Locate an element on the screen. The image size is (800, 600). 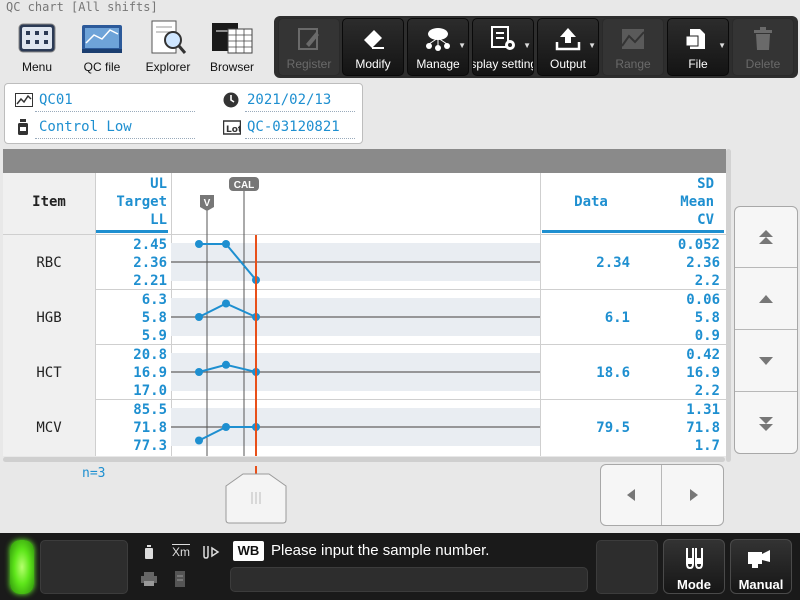
ul-value: 20.8 is located at coordinates (150, 355).